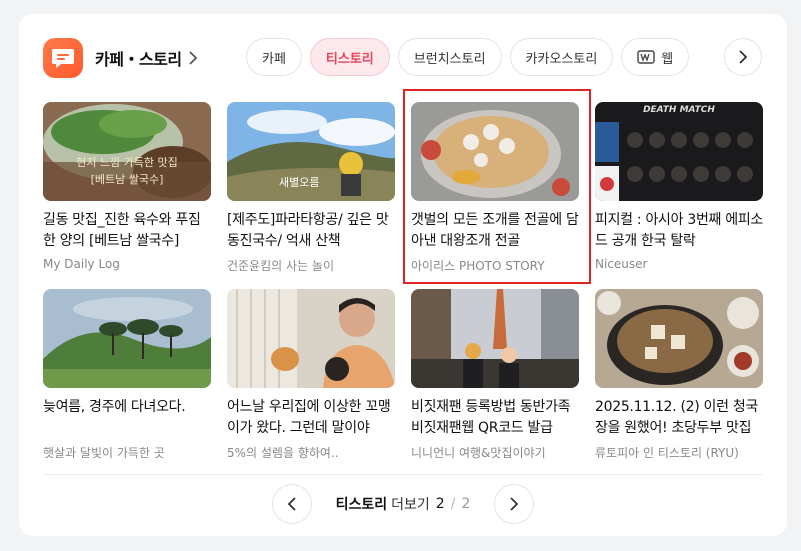  I want to click on post-thumbnail: 새별오름, so click(311, 151).